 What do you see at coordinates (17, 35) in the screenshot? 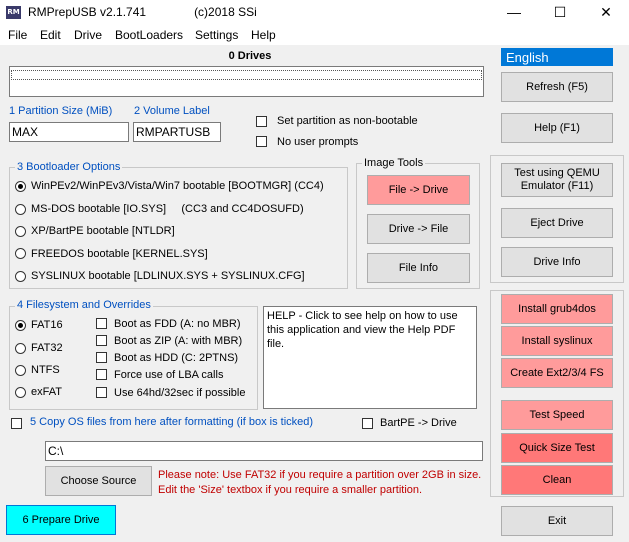
I see `menu-file: File` at bounding box center [17, 35].